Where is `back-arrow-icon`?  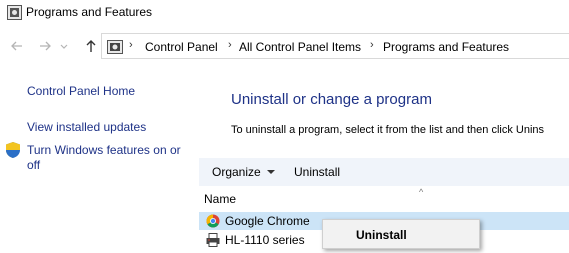 back-arrow-icon is located at coordinates (16, 46).